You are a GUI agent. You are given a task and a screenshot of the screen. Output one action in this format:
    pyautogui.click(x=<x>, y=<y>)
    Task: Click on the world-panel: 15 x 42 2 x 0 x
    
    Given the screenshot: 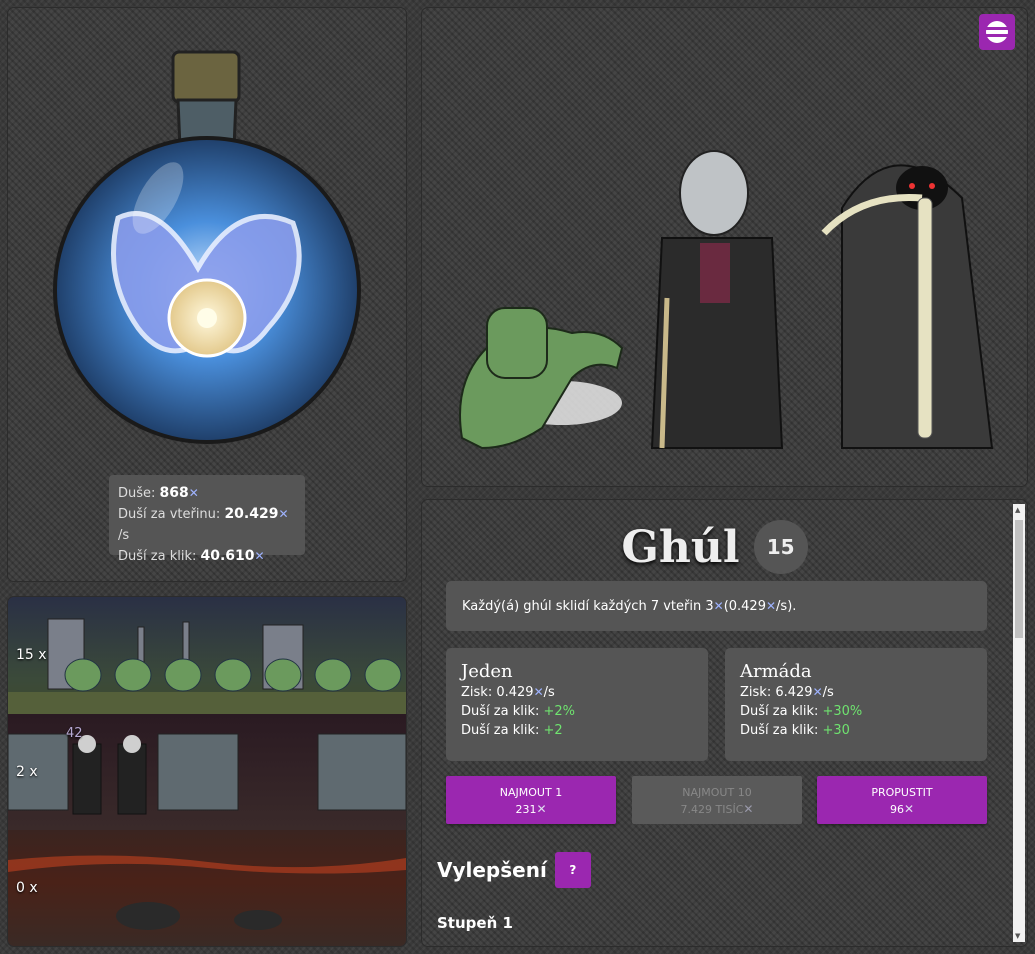 What is the action you would take?
    pyautogui.click(x=207, y=771)
    